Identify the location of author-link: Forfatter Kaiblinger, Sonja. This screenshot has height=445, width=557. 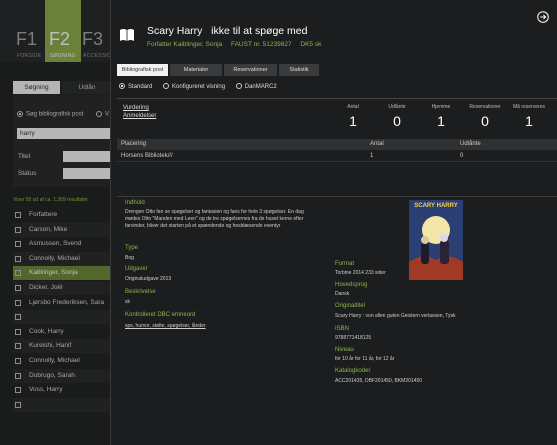
(184, 44).